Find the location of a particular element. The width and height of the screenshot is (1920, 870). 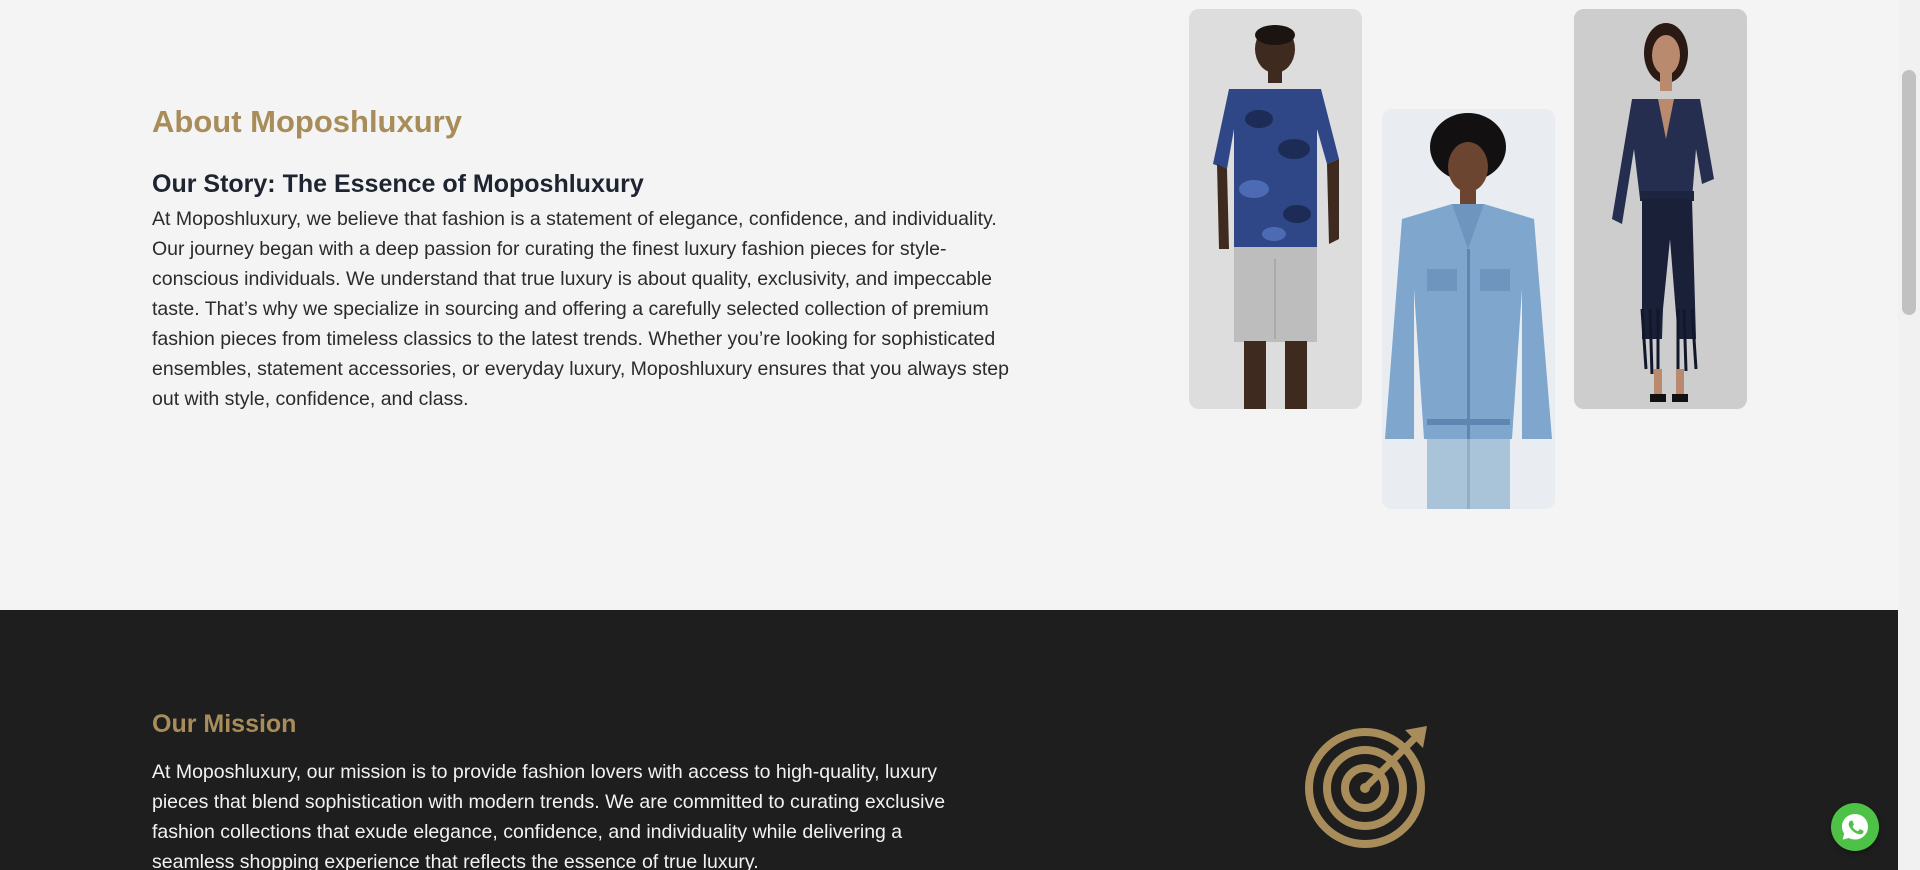

model-photo-navy-suit is located at coordinates (1660, 209).